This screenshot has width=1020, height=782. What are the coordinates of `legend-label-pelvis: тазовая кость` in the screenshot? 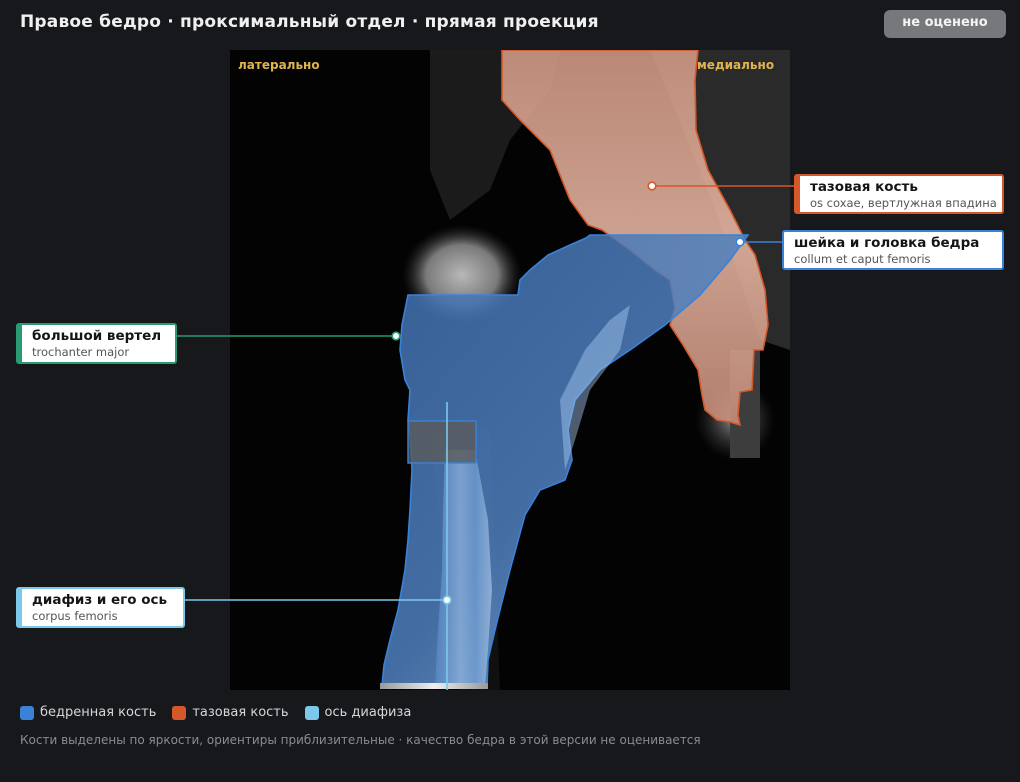 It's located at (240, 712).